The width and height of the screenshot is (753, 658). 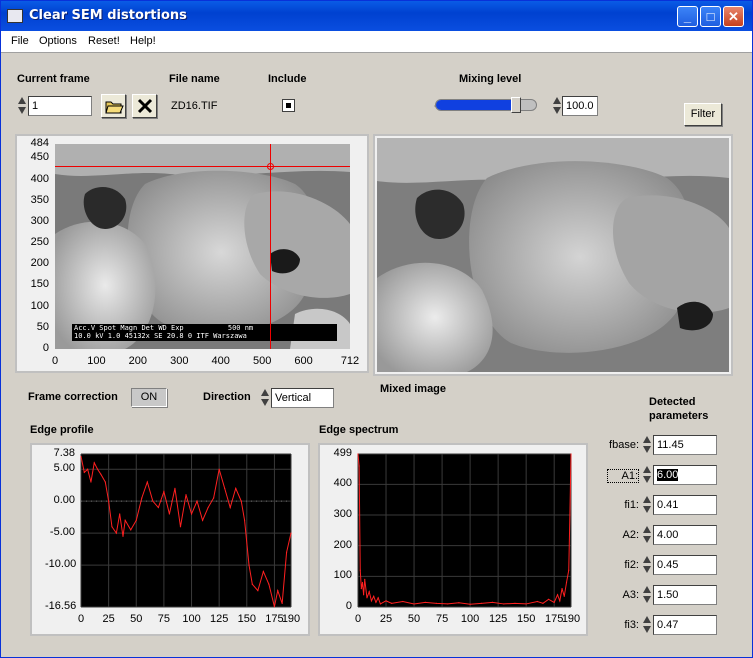 What do you see at coordinates (20, 41) in the screenshot?
I see `menu-file: File` at bounding box center [20, 41].